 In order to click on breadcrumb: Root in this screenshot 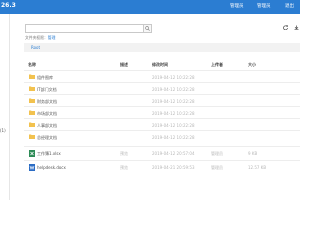, I will do `click(162, 47)`.